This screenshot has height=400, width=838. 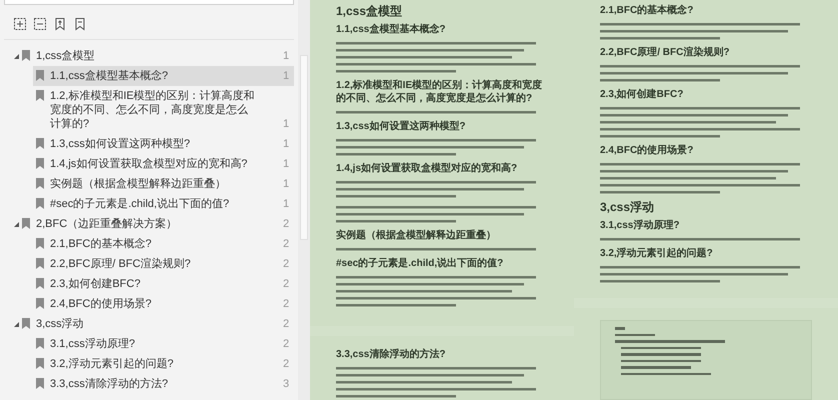 What do you see at coordinates (107, 224) in the screenshot?
I see `outline-item-label: 2,BFC（边距重叠解决方案）` at bounding box center [107, 224].